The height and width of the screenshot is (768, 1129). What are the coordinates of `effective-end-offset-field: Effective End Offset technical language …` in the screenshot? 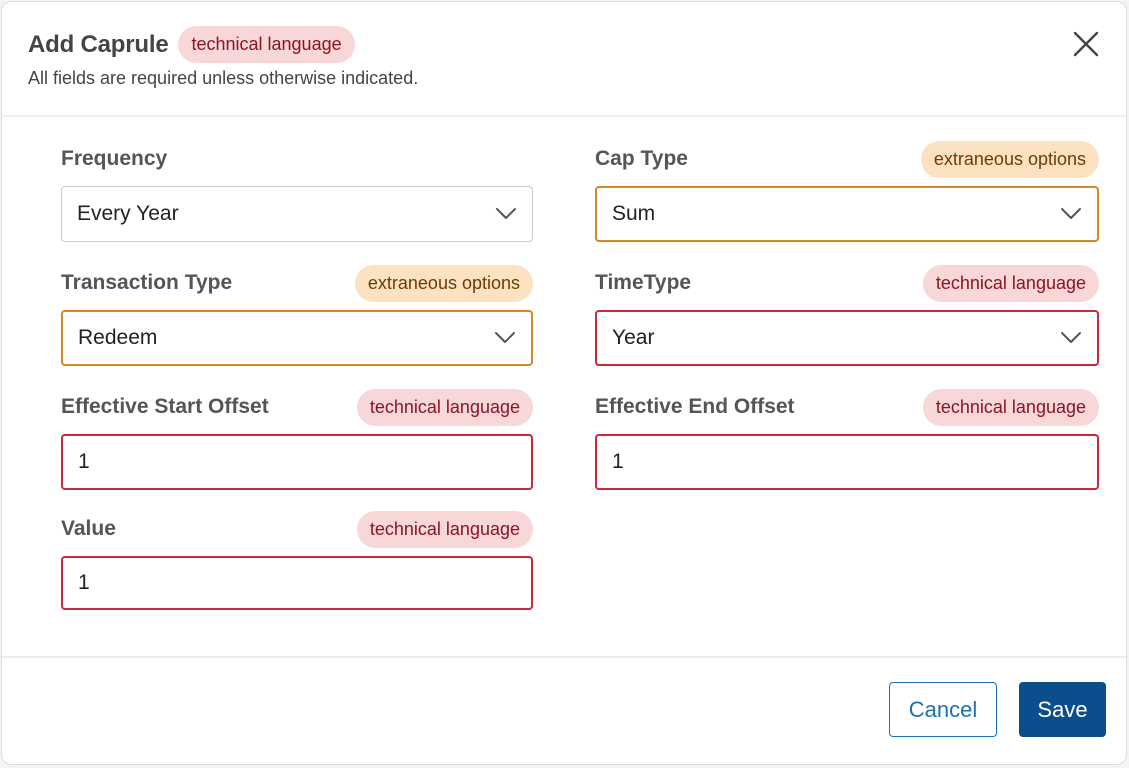 It's located at (847, 438).